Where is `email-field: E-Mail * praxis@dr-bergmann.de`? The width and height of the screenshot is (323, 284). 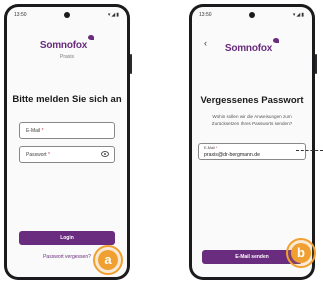 email-field: E-Mail * praxis@dr-bergmann.de is located at coordinates (252, 151).